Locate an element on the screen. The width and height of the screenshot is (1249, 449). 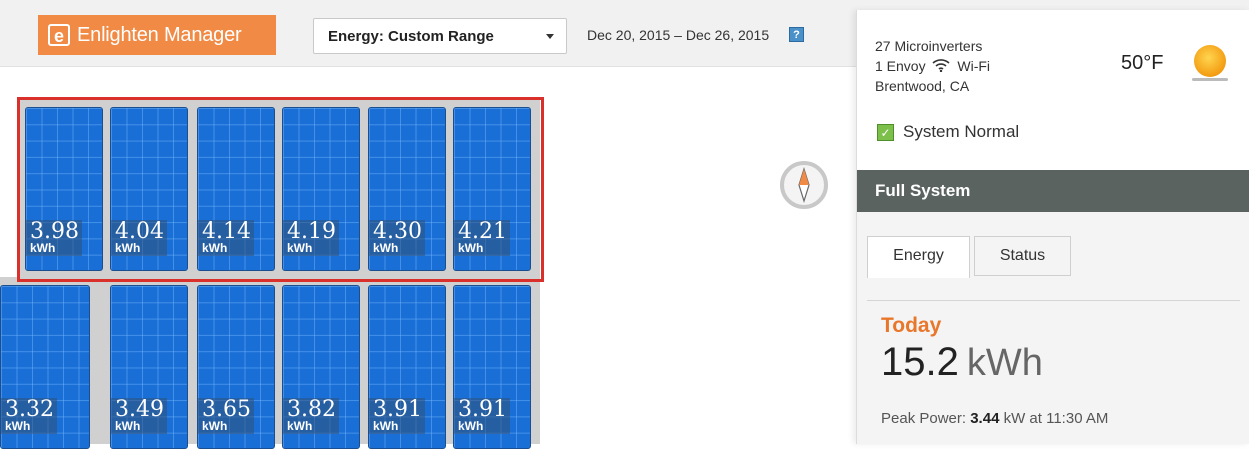
solar-panel: 4.04 kWh is located at coordinates (149, 189).